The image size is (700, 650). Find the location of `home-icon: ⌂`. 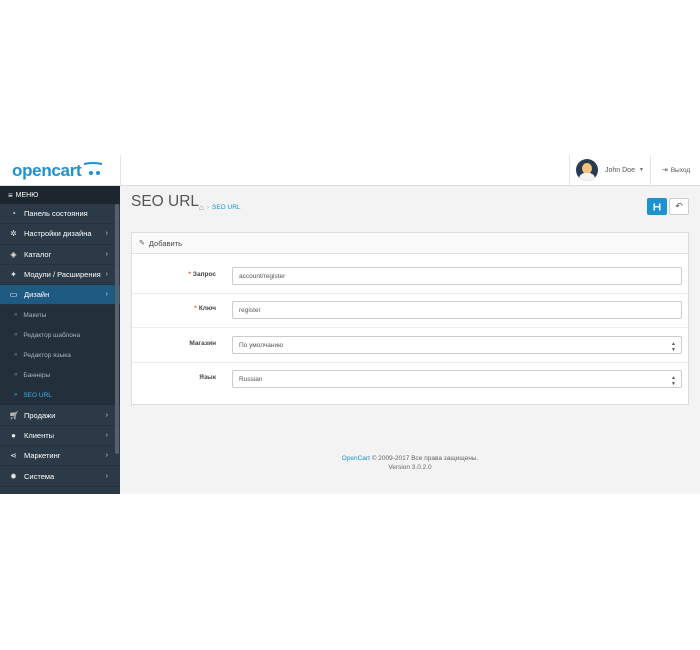

home-icon: ⌂ is located at coordinates (201, 207).